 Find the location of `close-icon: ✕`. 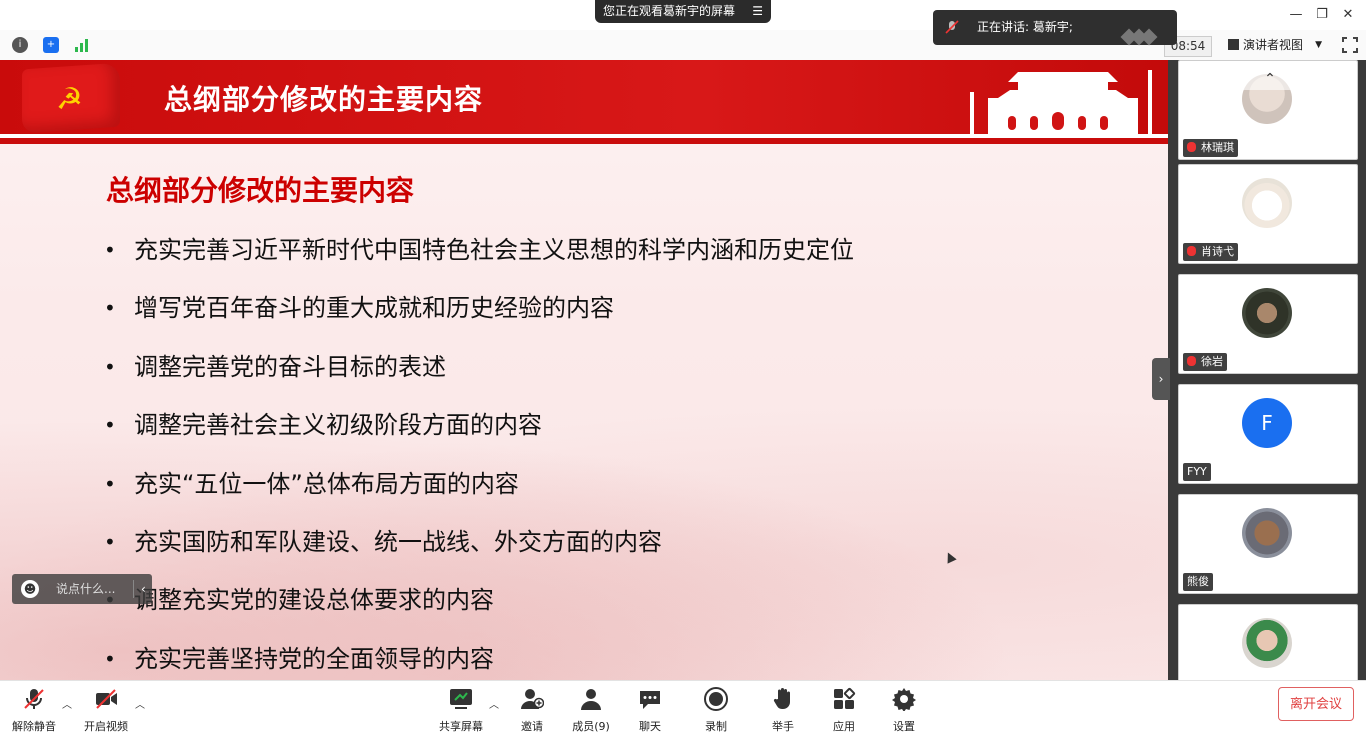

close-icon: ✕ is located at coordinates (1348, 15).